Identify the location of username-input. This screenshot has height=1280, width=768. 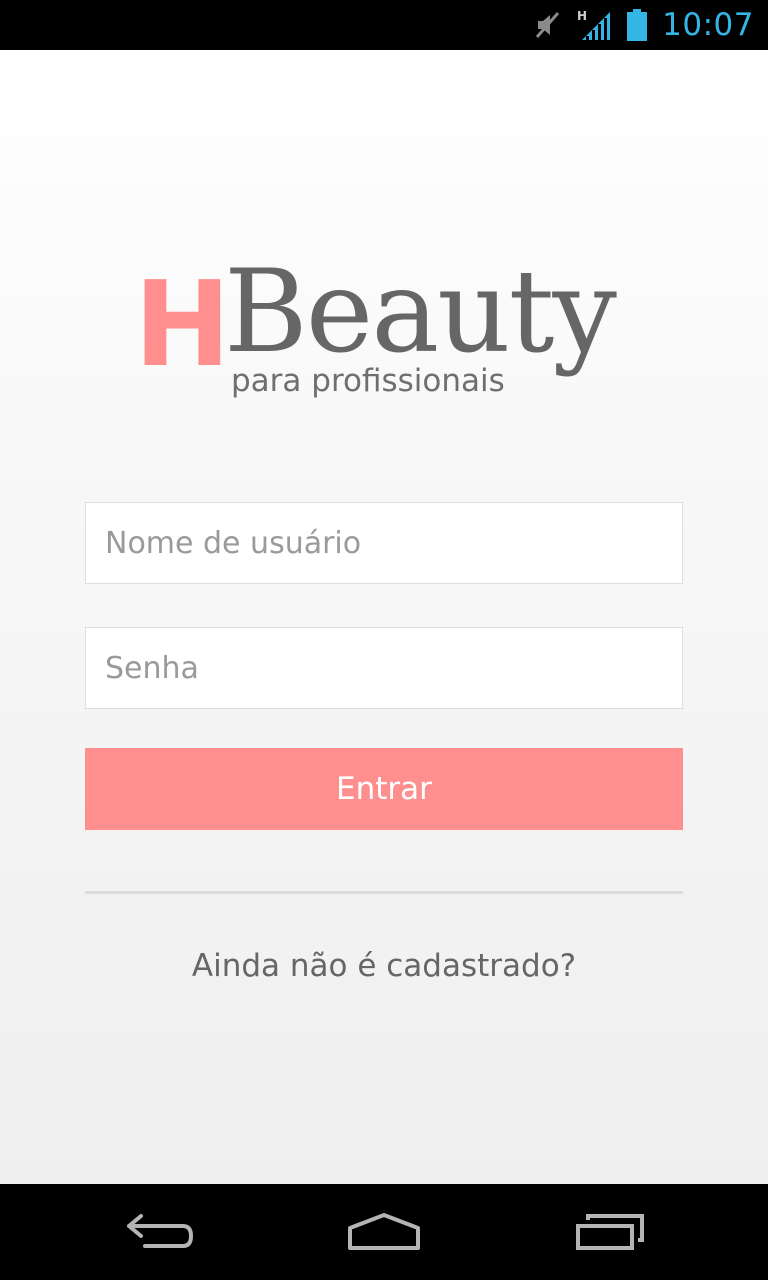
(384, 543).